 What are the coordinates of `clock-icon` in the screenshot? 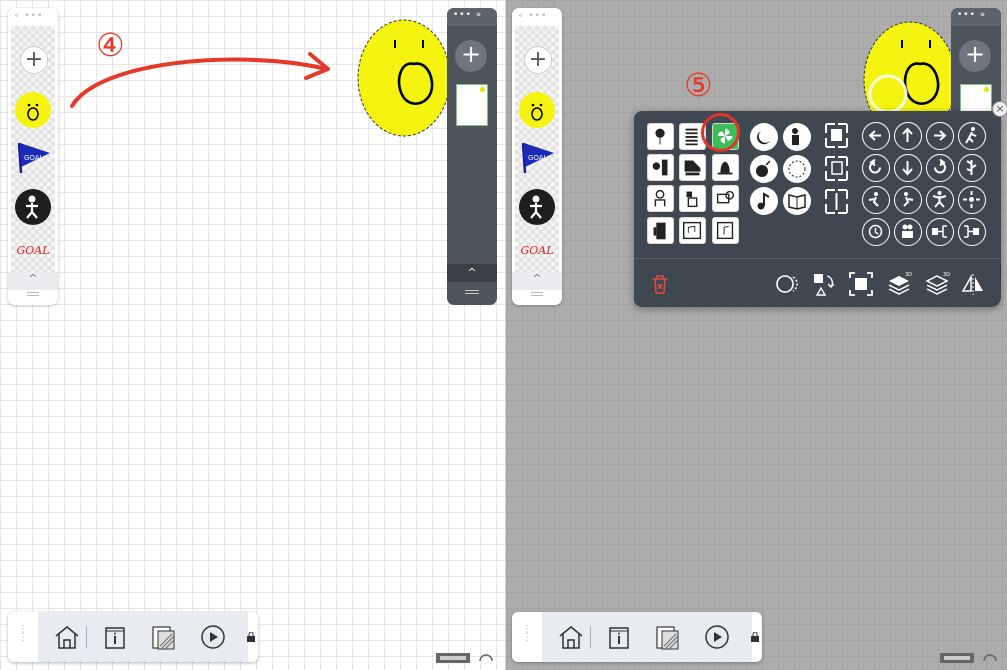 It's located at (797, 169).